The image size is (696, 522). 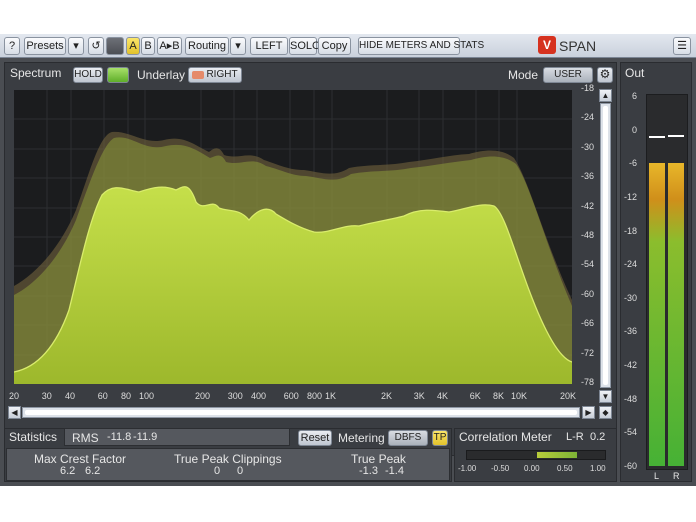 I want to click on out-scale-tick-label: -42, so click(x=630, y=365).